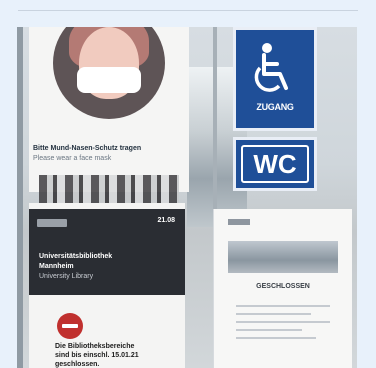  Describe the element at coordinates (52, 223) in the screenshot. I see `university-logo` at that location.